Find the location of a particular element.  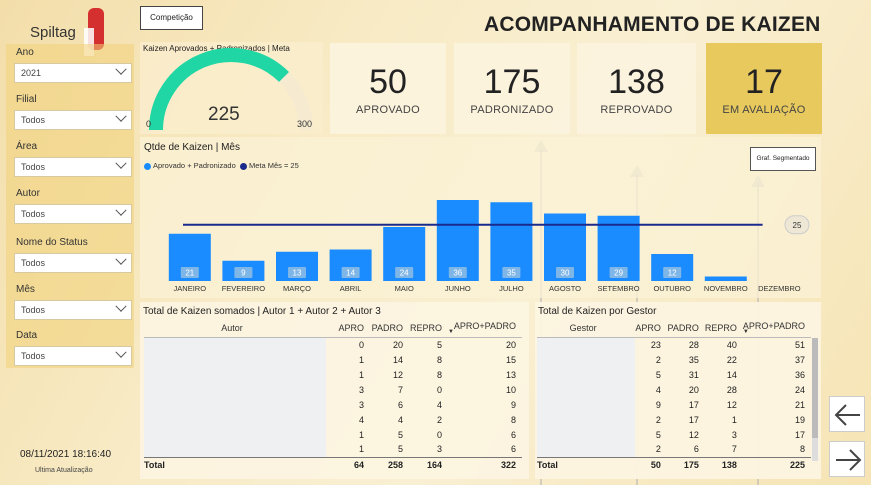

filter-mes-select: Todos is located at coordinates (73, 310).